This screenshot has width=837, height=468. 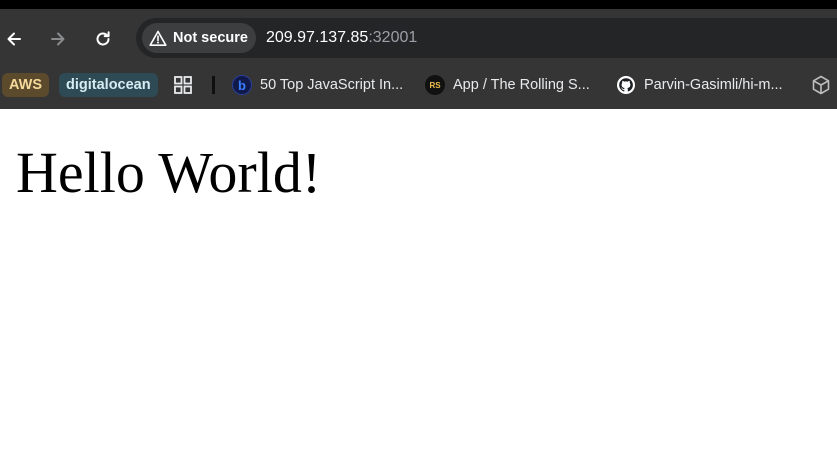 I want to click on warning-triangle-icon, so click(x=158, y=38).